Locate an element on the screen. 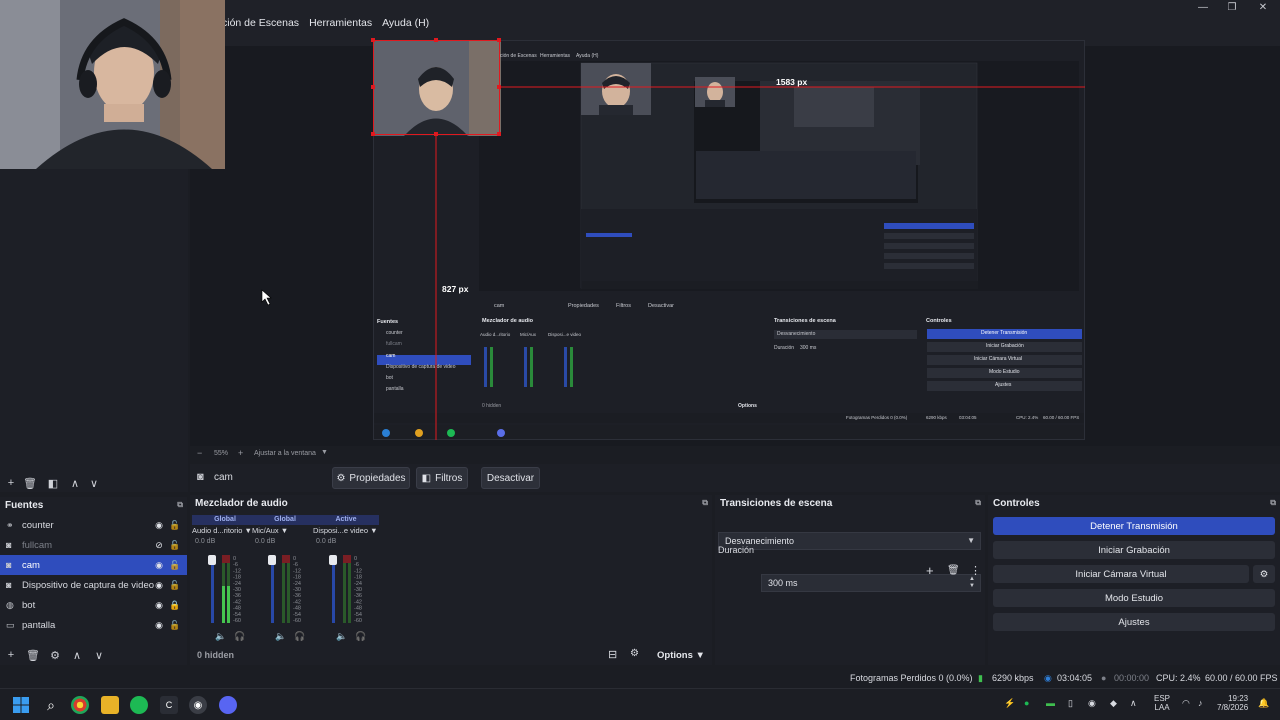 The width and height of the screenshot is (1280, 720). windows-start-icon is located at coordinates (21, 705).